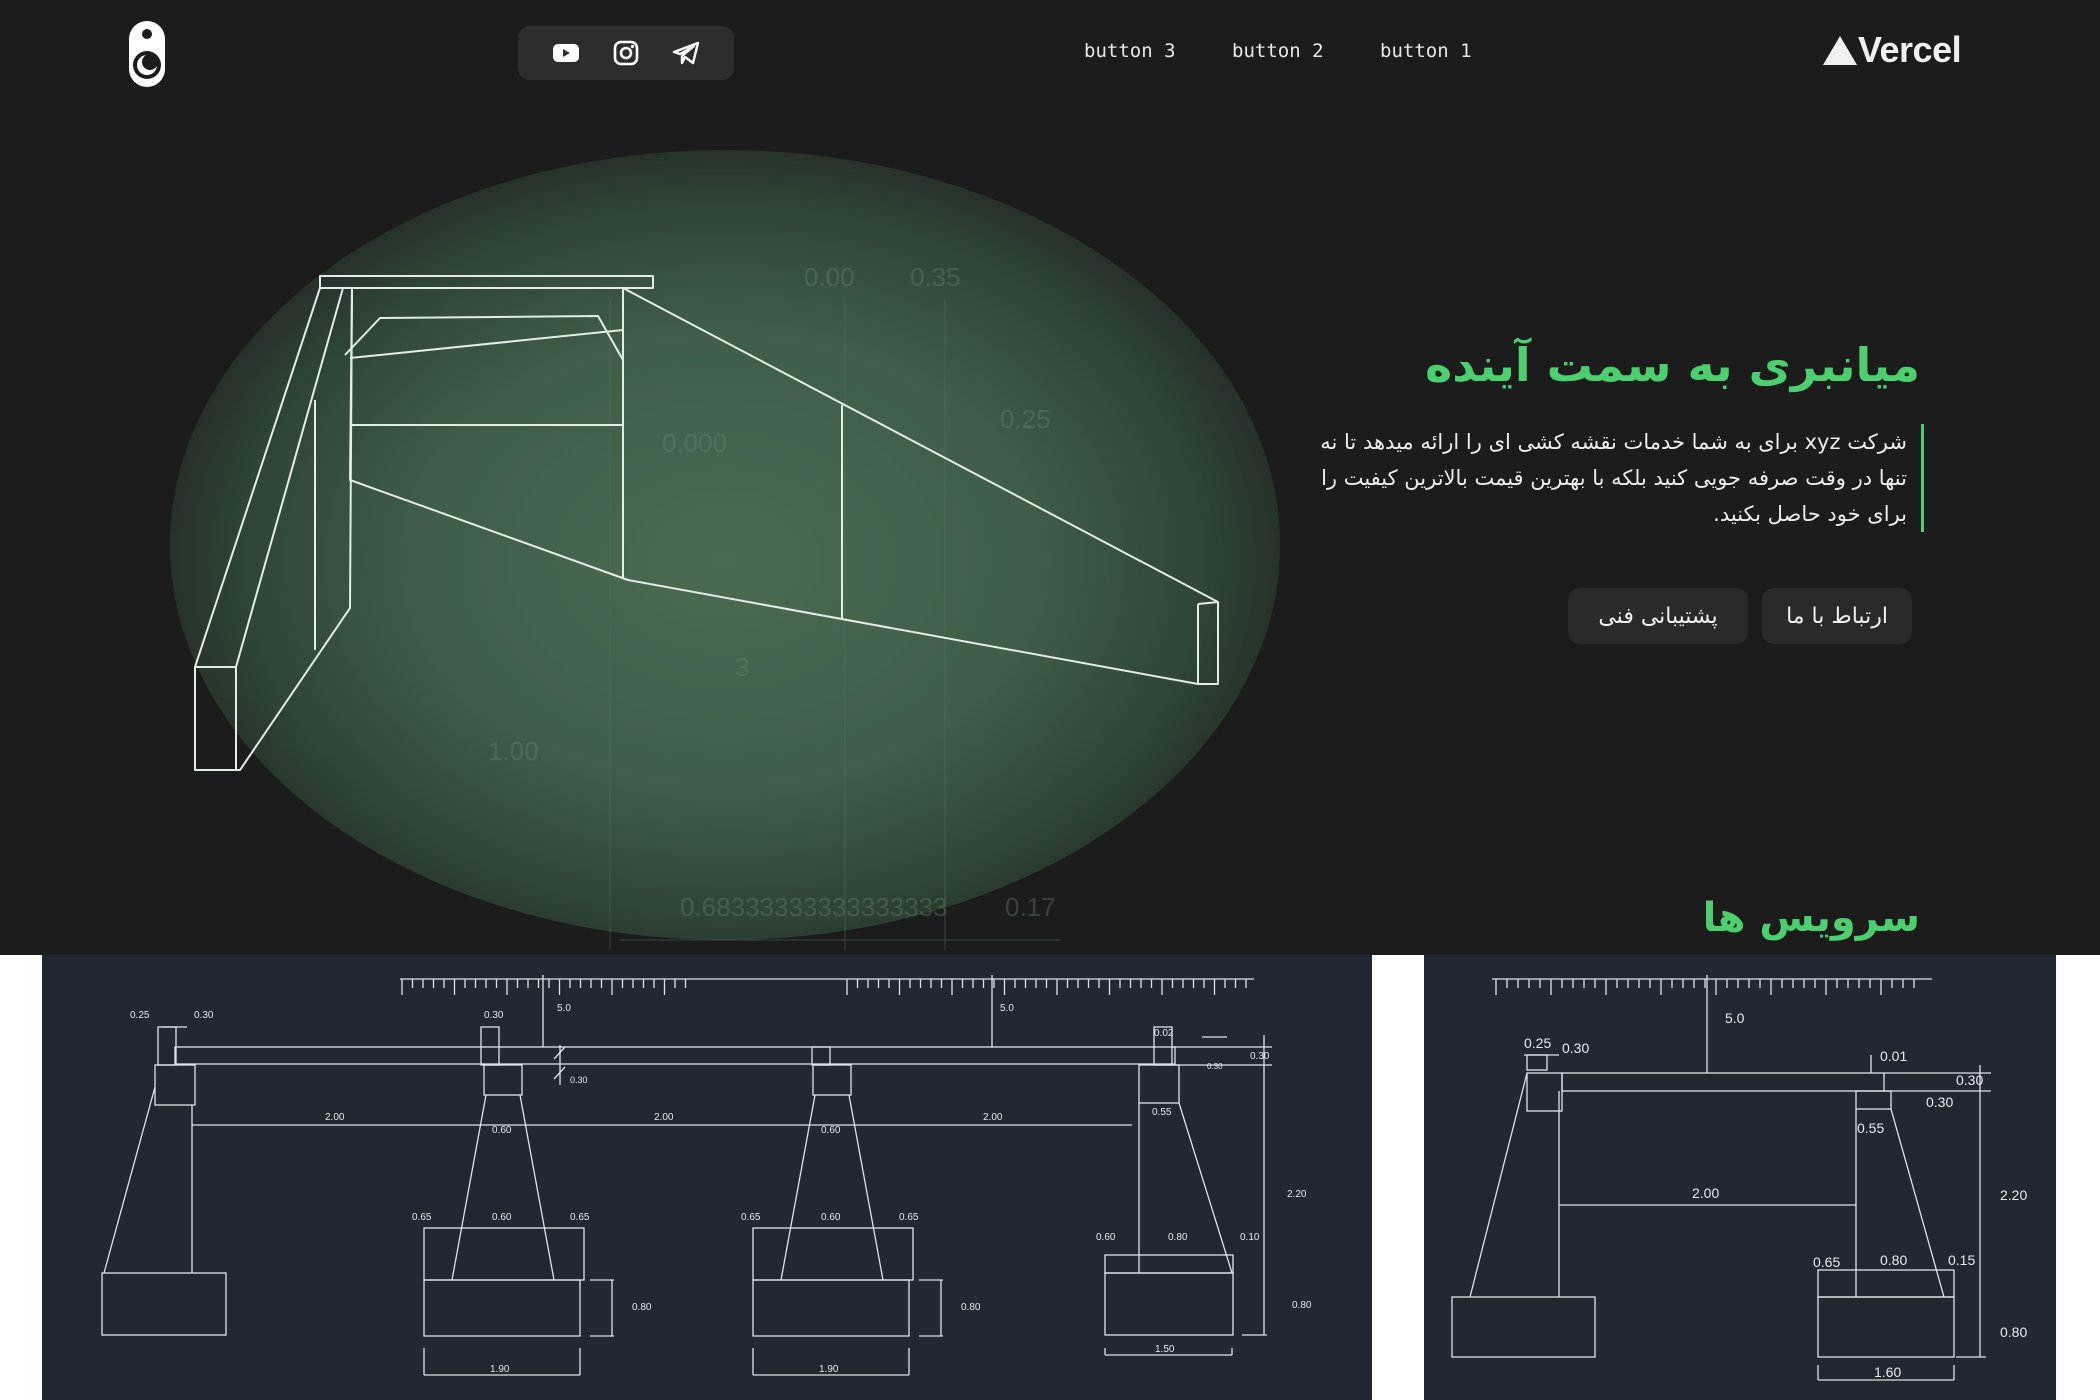 The width and height of the screenshot is (2100, 1400). What do you see at coordinates (829, 277) in the screenshot?
I see `bg-label: 0.00` at bounding box center [829, 277].